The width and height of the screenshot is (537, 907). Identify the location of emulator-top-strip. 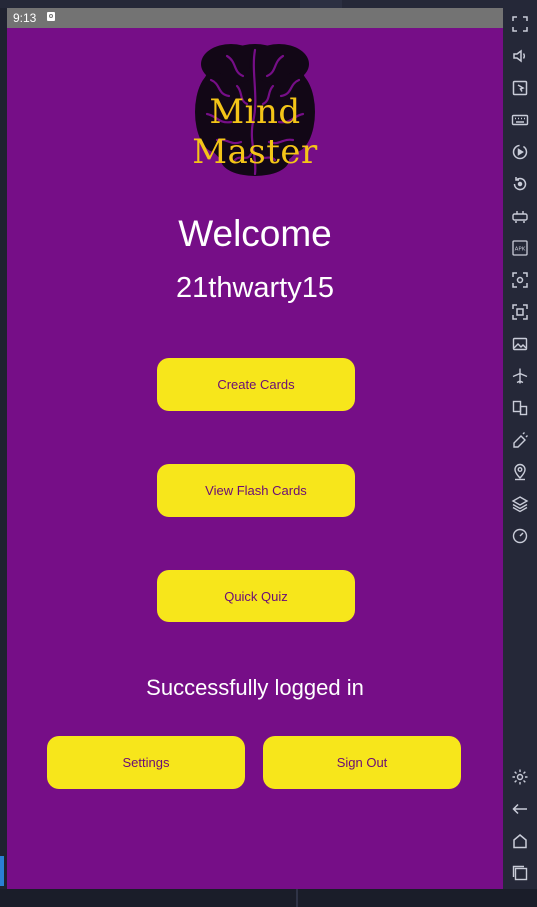
(268, 4).